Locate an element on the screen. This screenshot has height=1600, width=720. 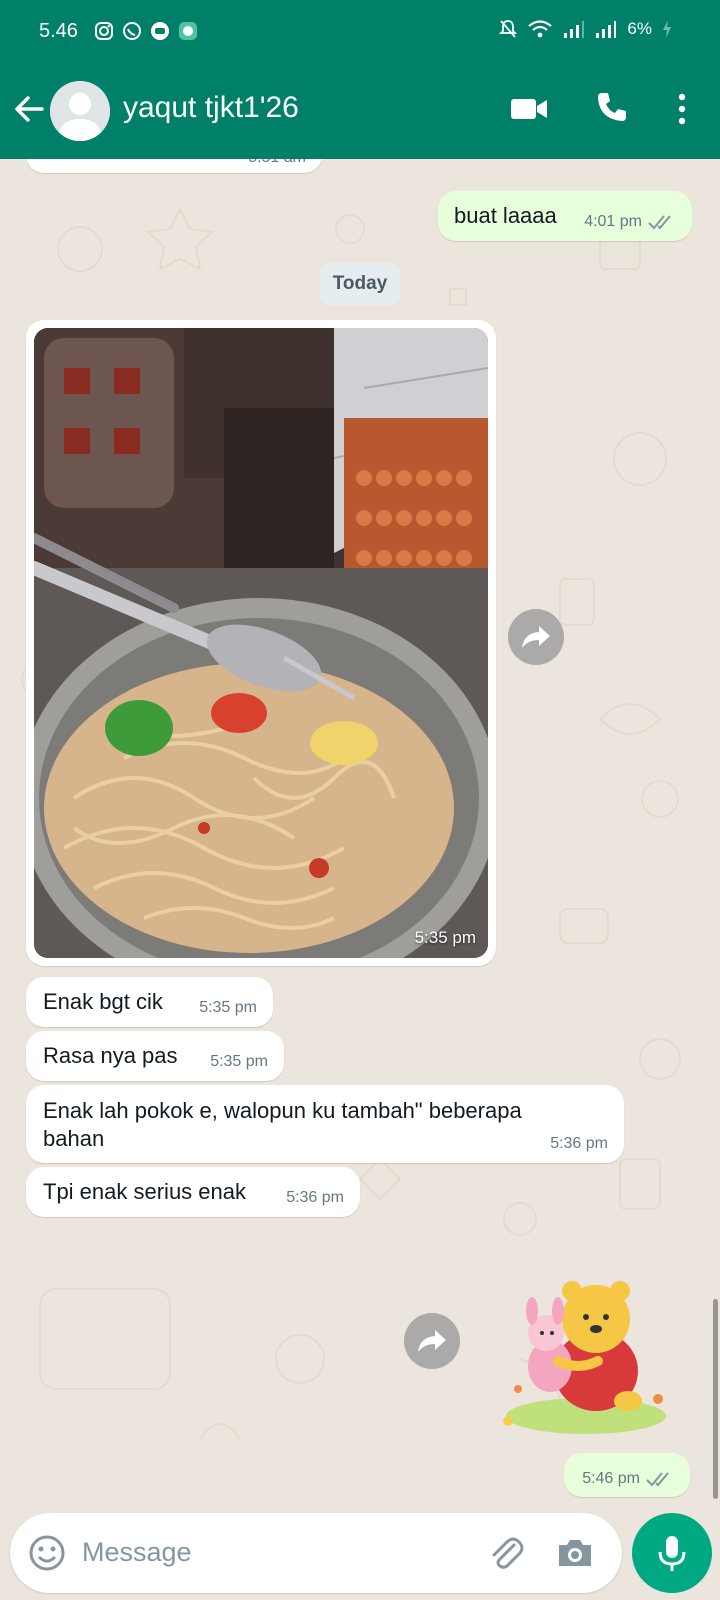
wifi-icon is located at coordinates (540, 29).